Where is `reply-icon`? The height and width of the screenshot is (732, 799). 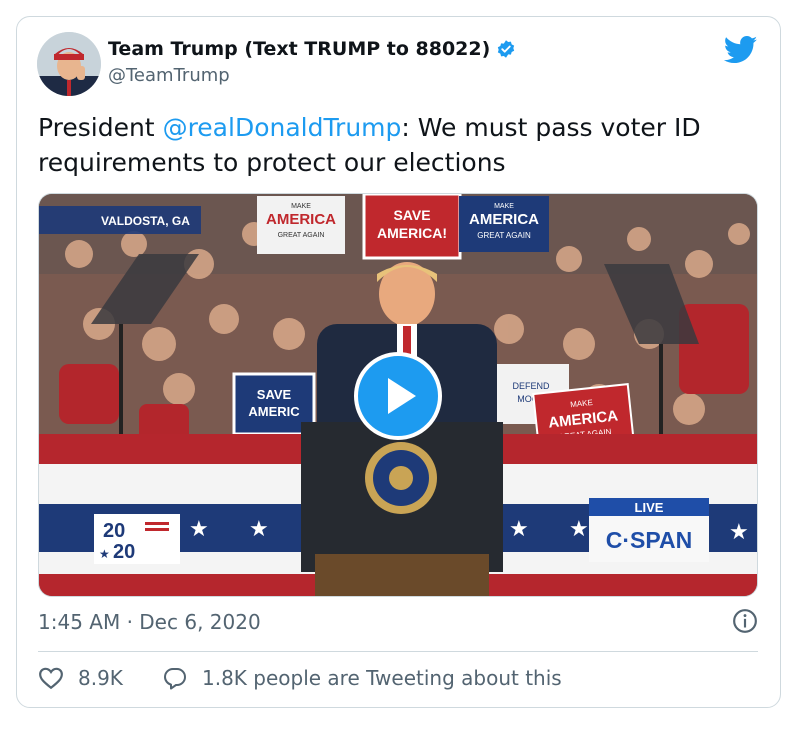 reply-icon is located at coordinates (175, 679).